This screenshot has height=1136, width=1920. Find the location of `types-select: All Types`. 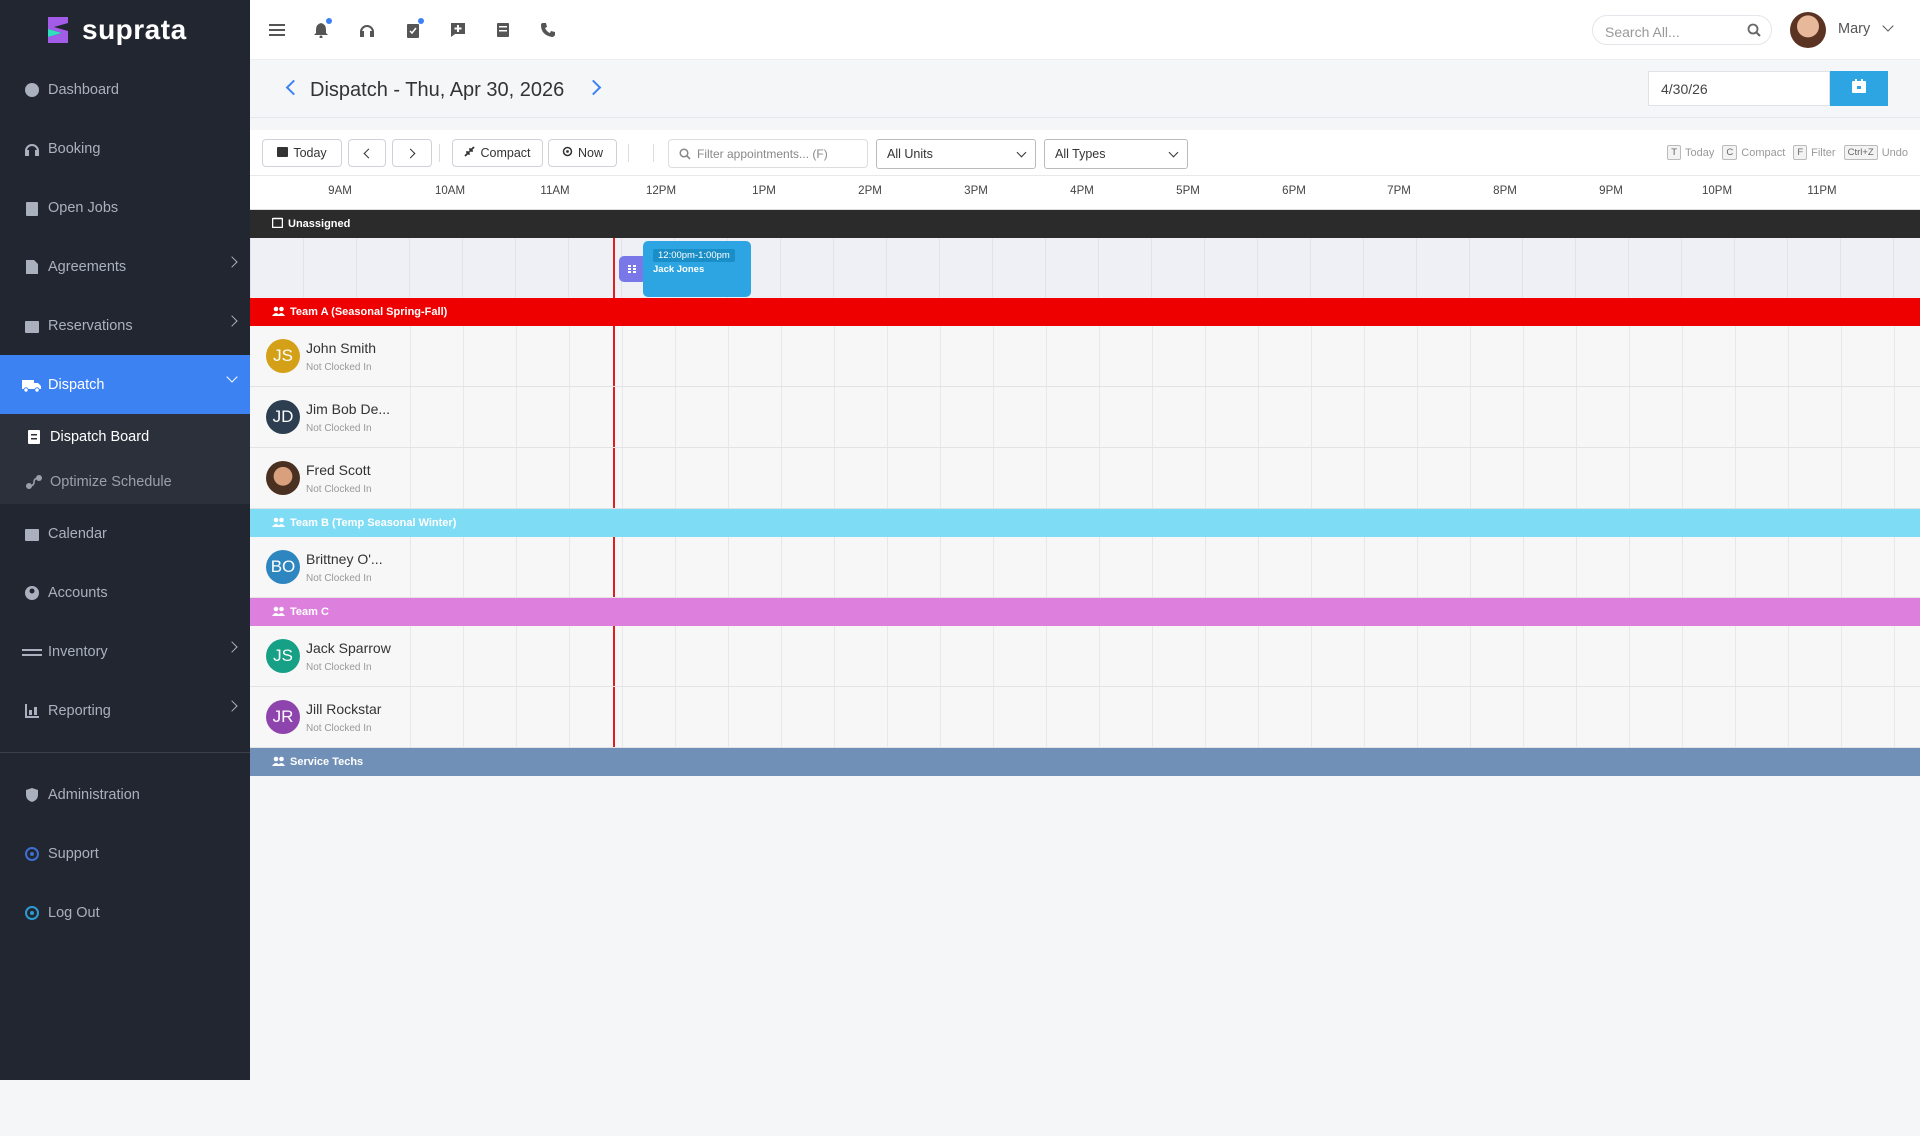

types-select: All Types is located at coordinates (1116, 154).